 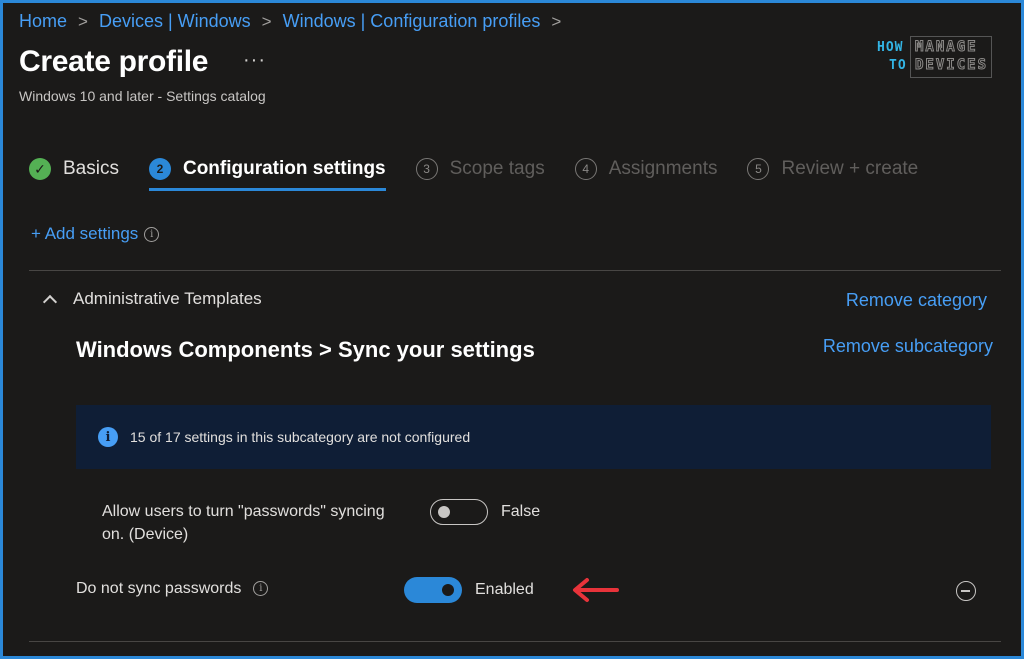 I want to click on annotation-arrow-icon, so click(x=596, y=590).